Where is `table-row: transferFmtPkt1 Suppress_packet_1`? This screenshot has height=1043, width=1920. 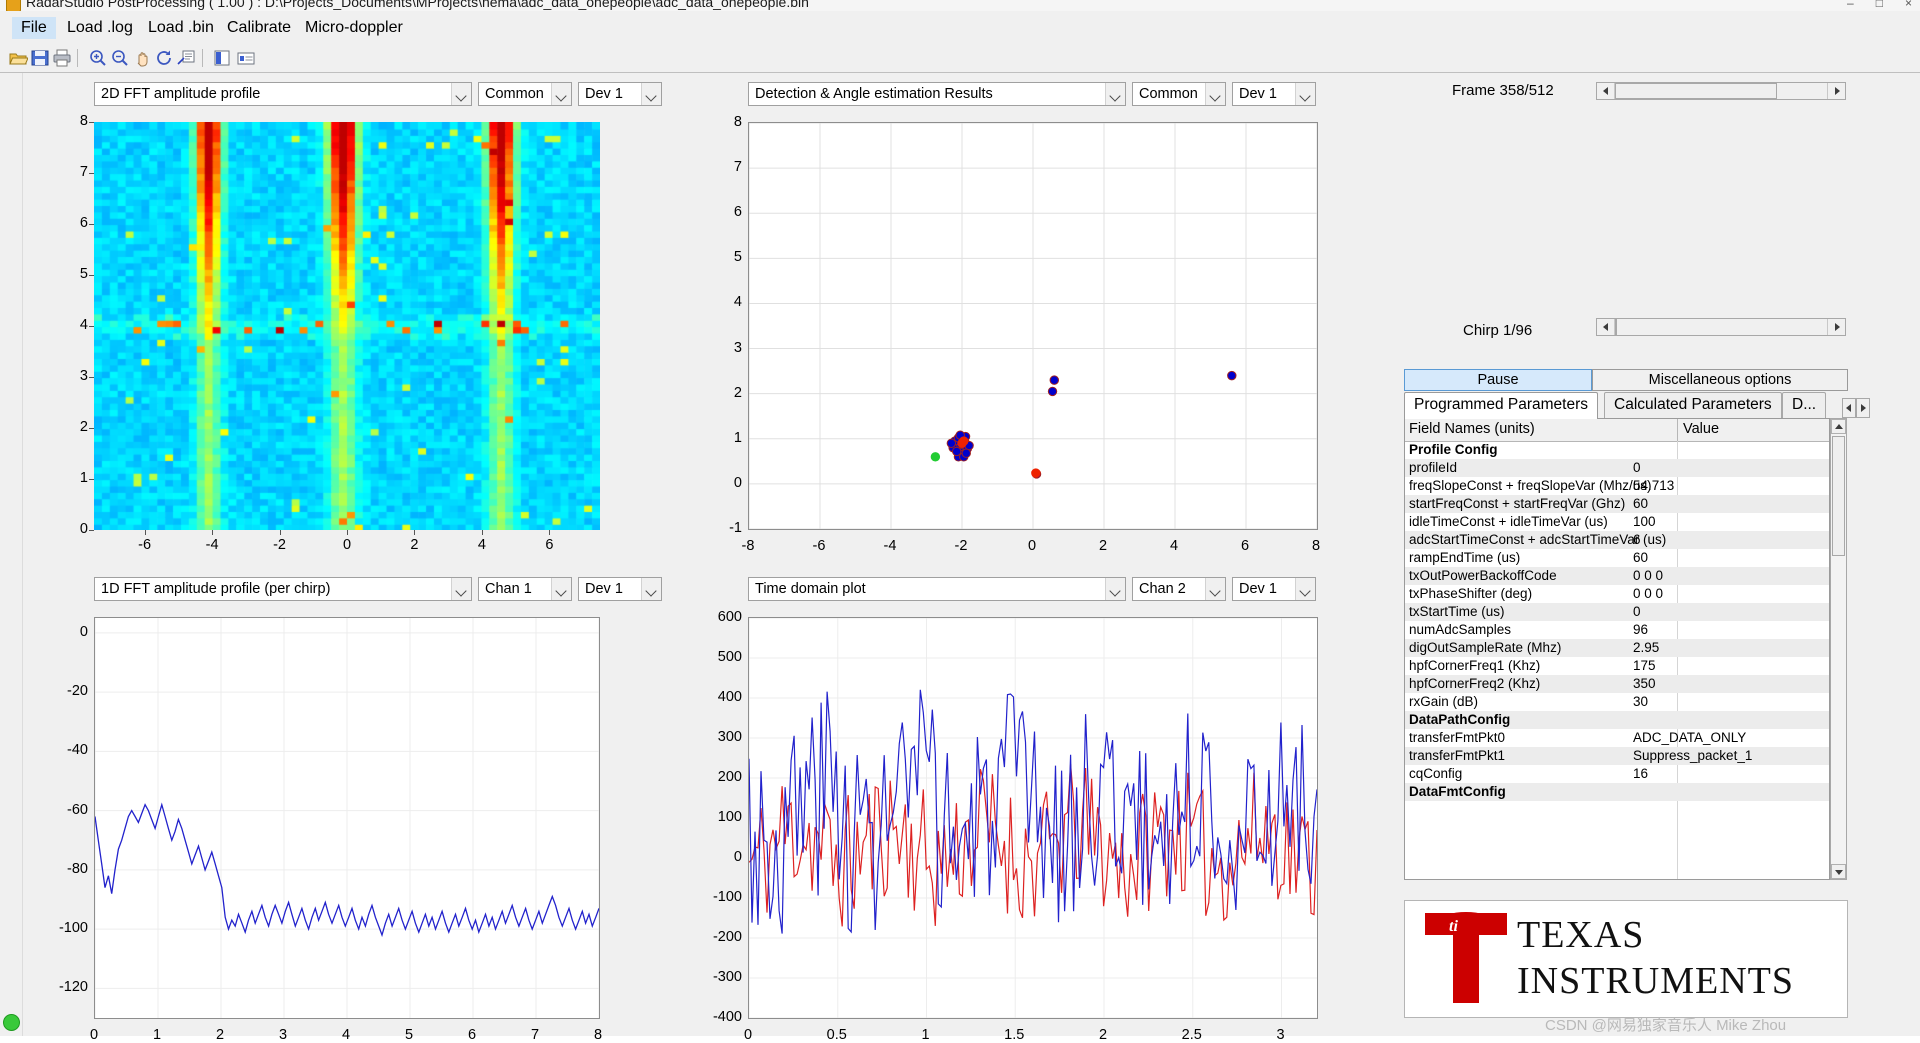 table-row: transferFmtPkt1 Suppress_packet_1 is located at coordinates (1617, 756).